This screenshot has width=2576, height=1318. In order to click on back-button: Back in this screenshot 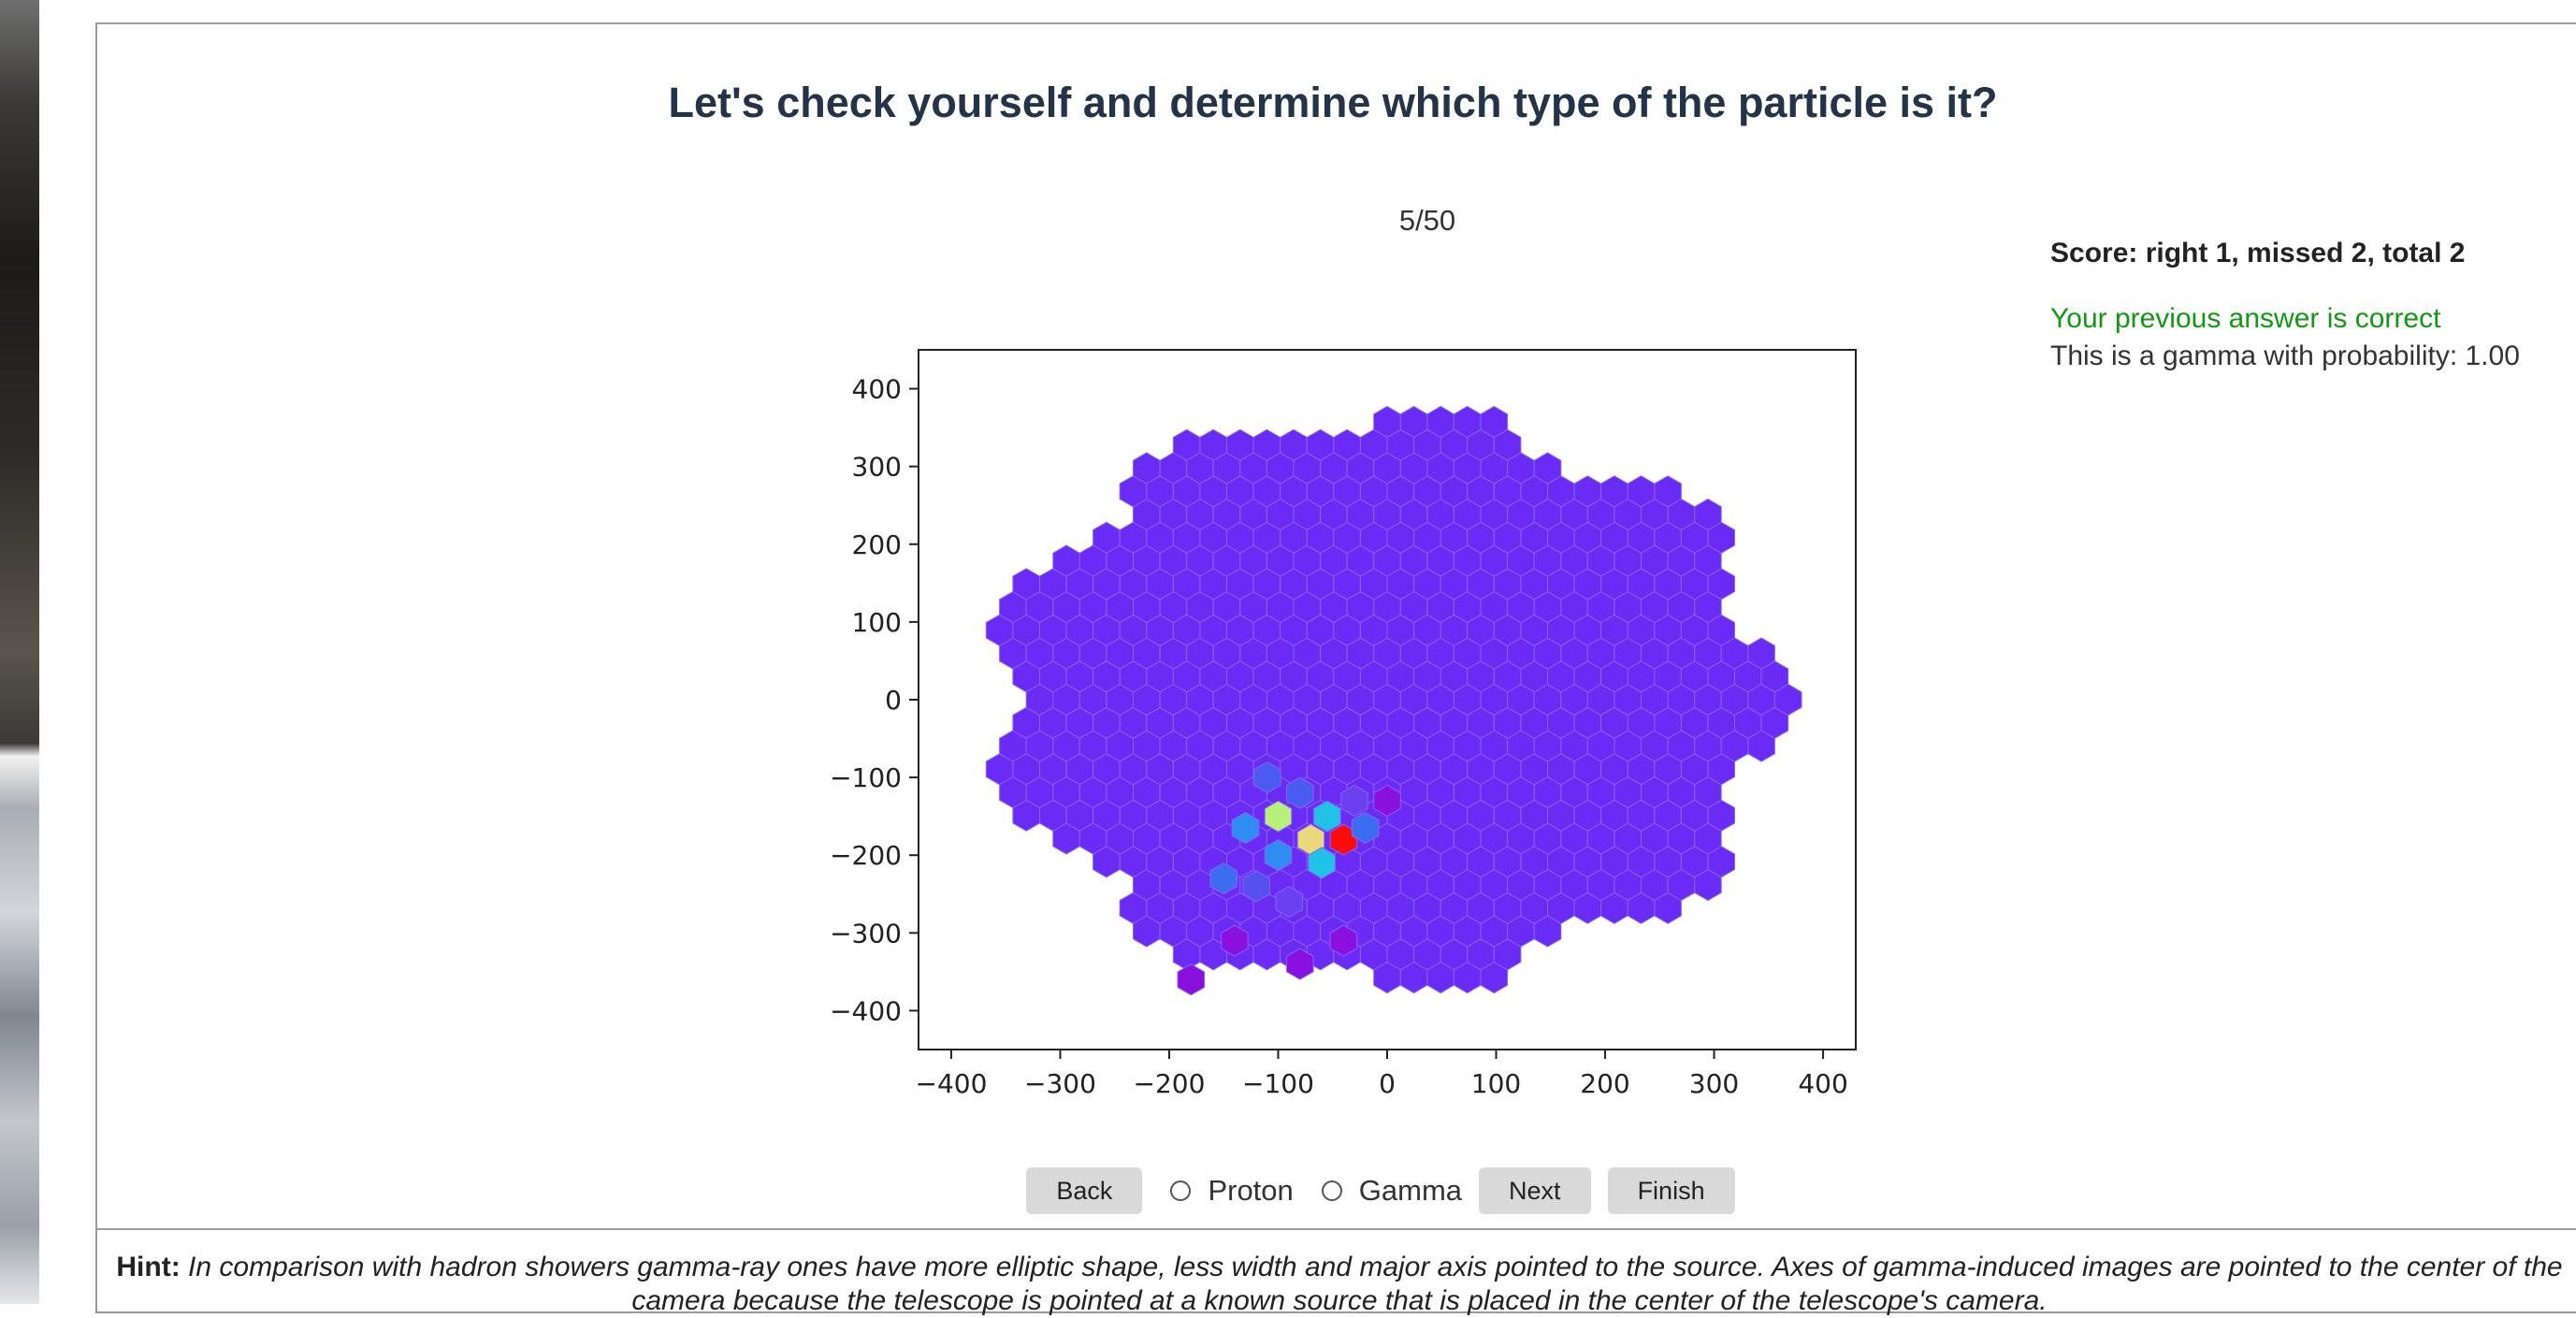, I will do `click(1084, 1190)`.